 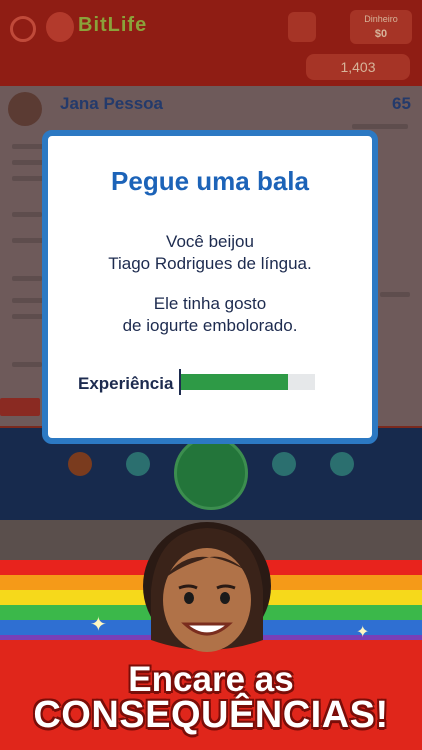 I want to click on experience-bar-start, so click(x=180, y=382).